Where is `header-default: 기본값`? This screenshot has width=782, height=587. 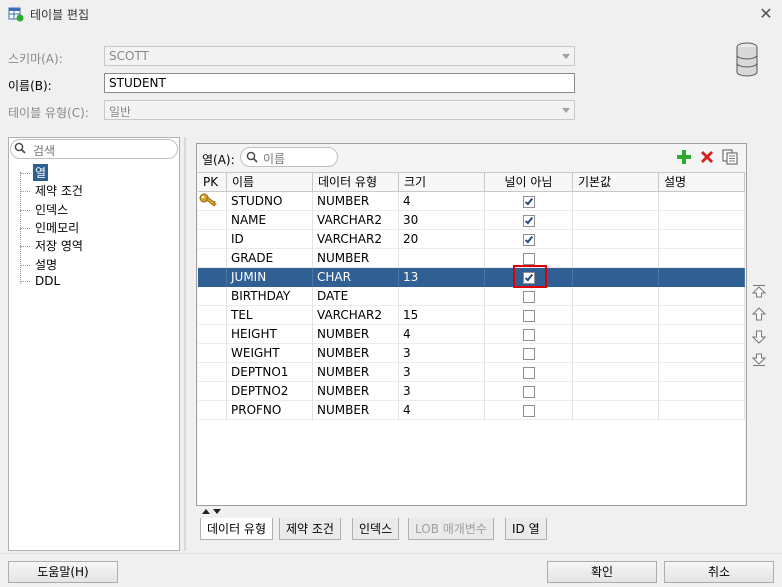 header-default: 기본값 is located at coordinates (616, 182).